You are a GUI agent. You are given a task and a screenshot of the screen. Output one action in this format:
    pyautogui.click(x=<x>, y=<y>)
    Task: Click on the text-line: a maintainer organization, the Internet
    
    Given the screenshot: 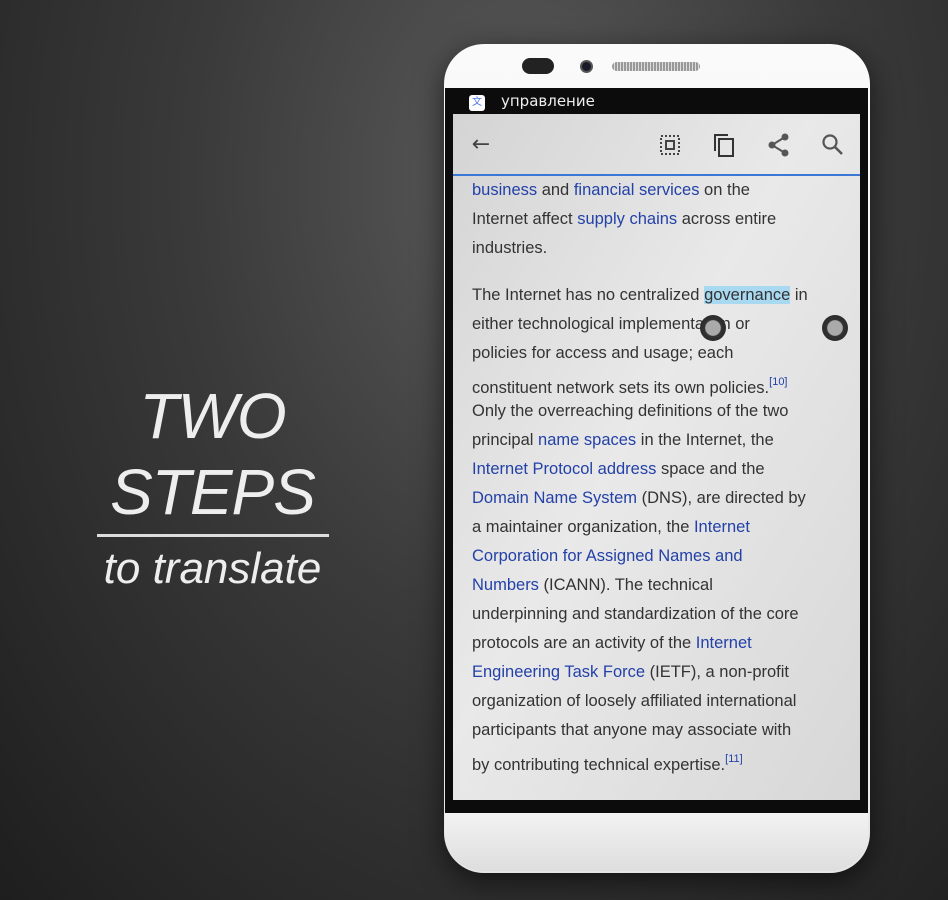 What is the action you would take?
    pyautogui.click(x=662, y=527)
    